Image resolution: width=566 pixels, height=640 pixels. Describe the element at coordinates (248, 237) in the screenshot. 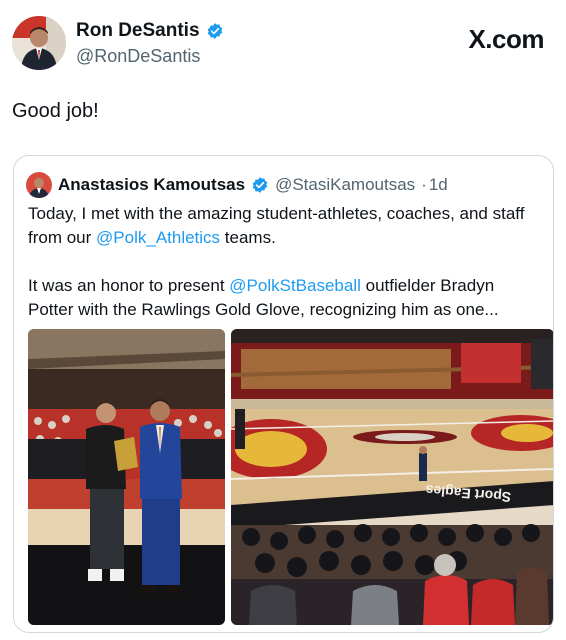

I see `text-span: teams.` at that location.